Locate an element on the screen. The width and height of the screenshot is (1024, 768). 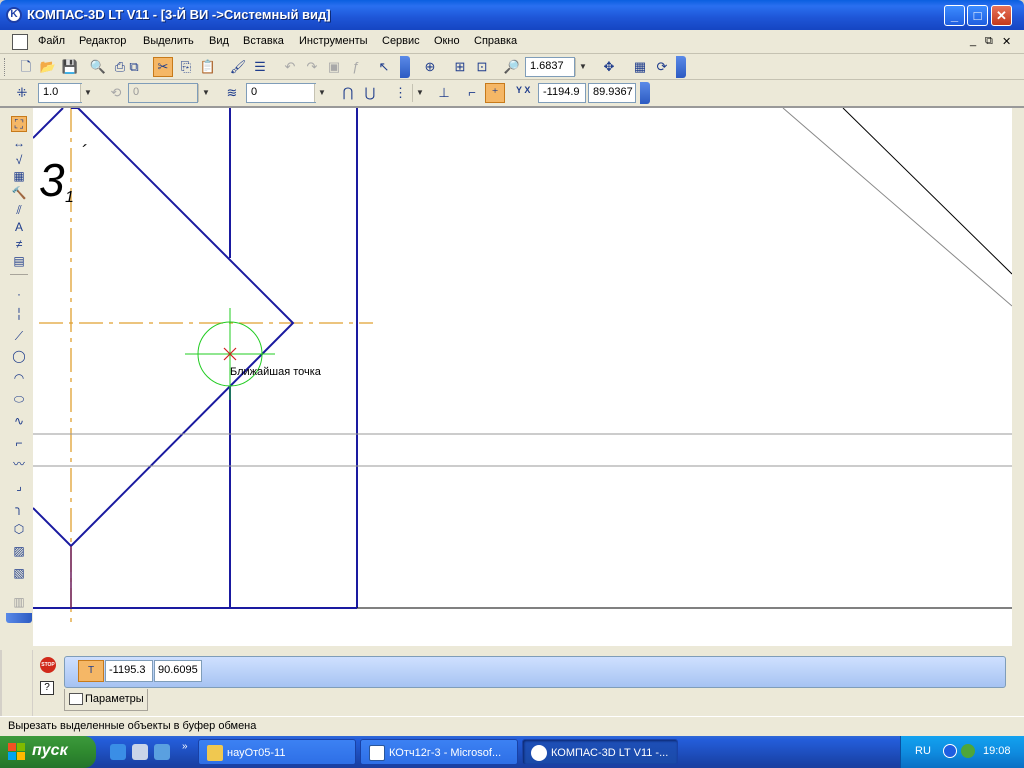
menu-tools: Инструменты is located at coordinates (333, 41).